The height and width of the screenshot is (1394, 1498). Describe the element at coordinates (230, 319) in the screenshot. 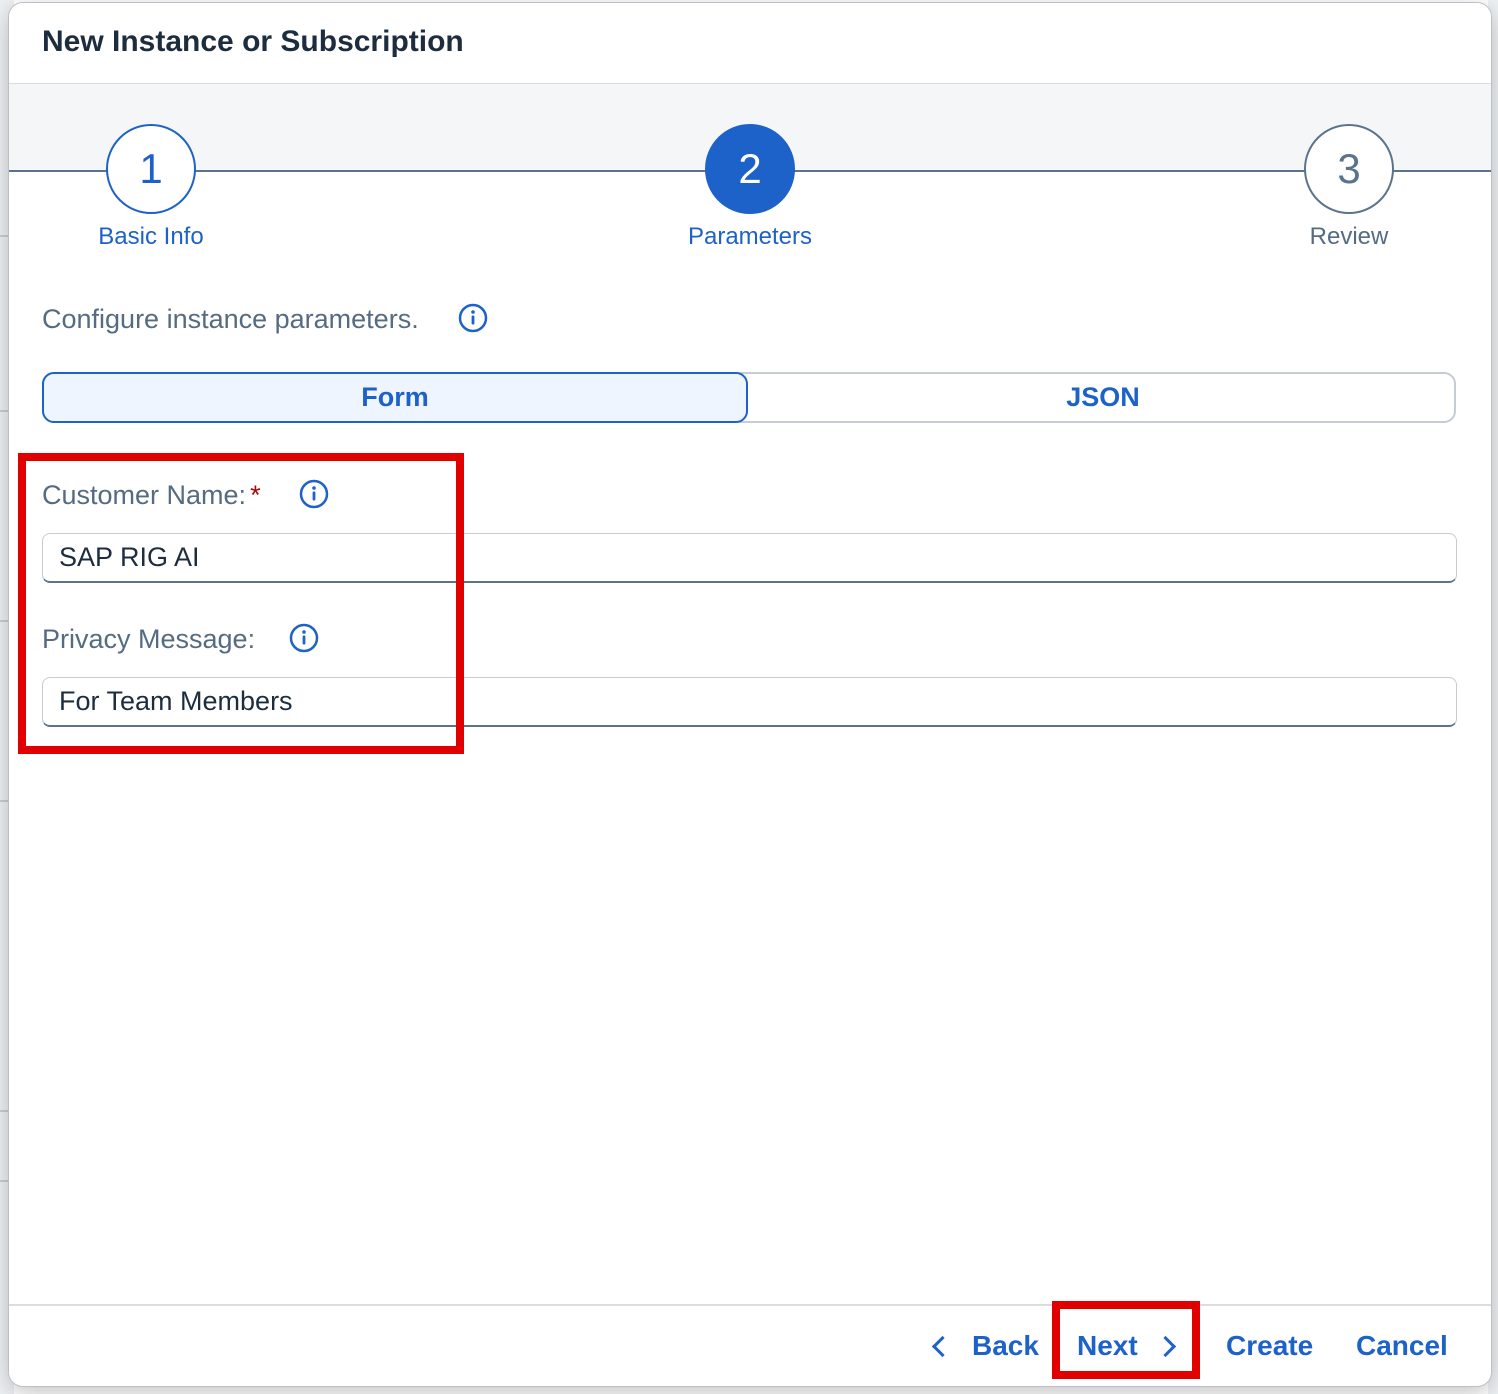

I see `intro-text: Configure instance parameters.` at that location.